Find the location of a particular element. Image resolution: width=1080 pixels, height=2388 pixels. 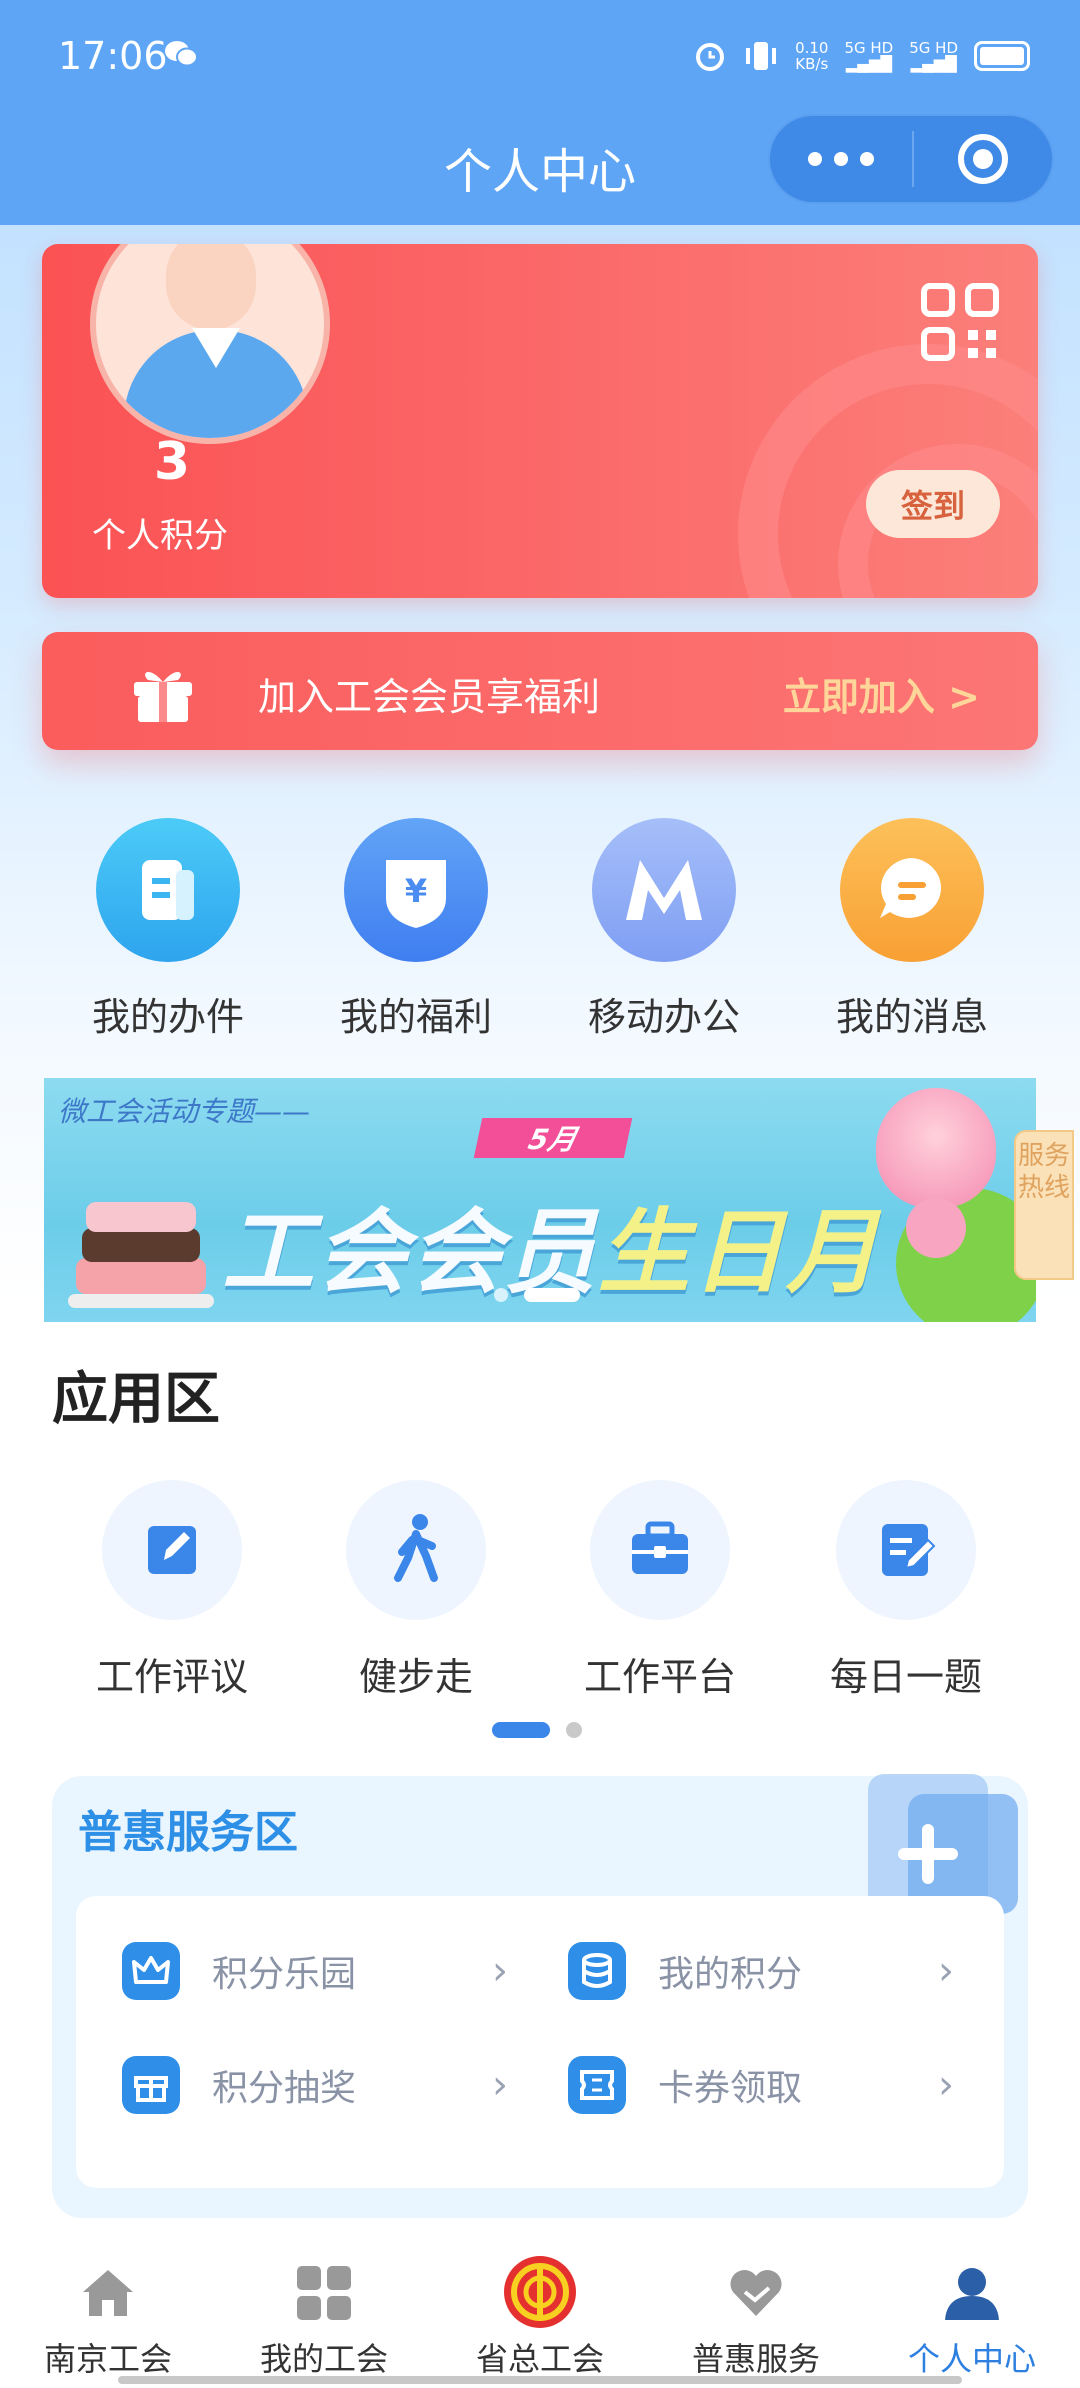

benefit-points-lottery: 积分抽奖 › is located at coordinates (322, 2085).